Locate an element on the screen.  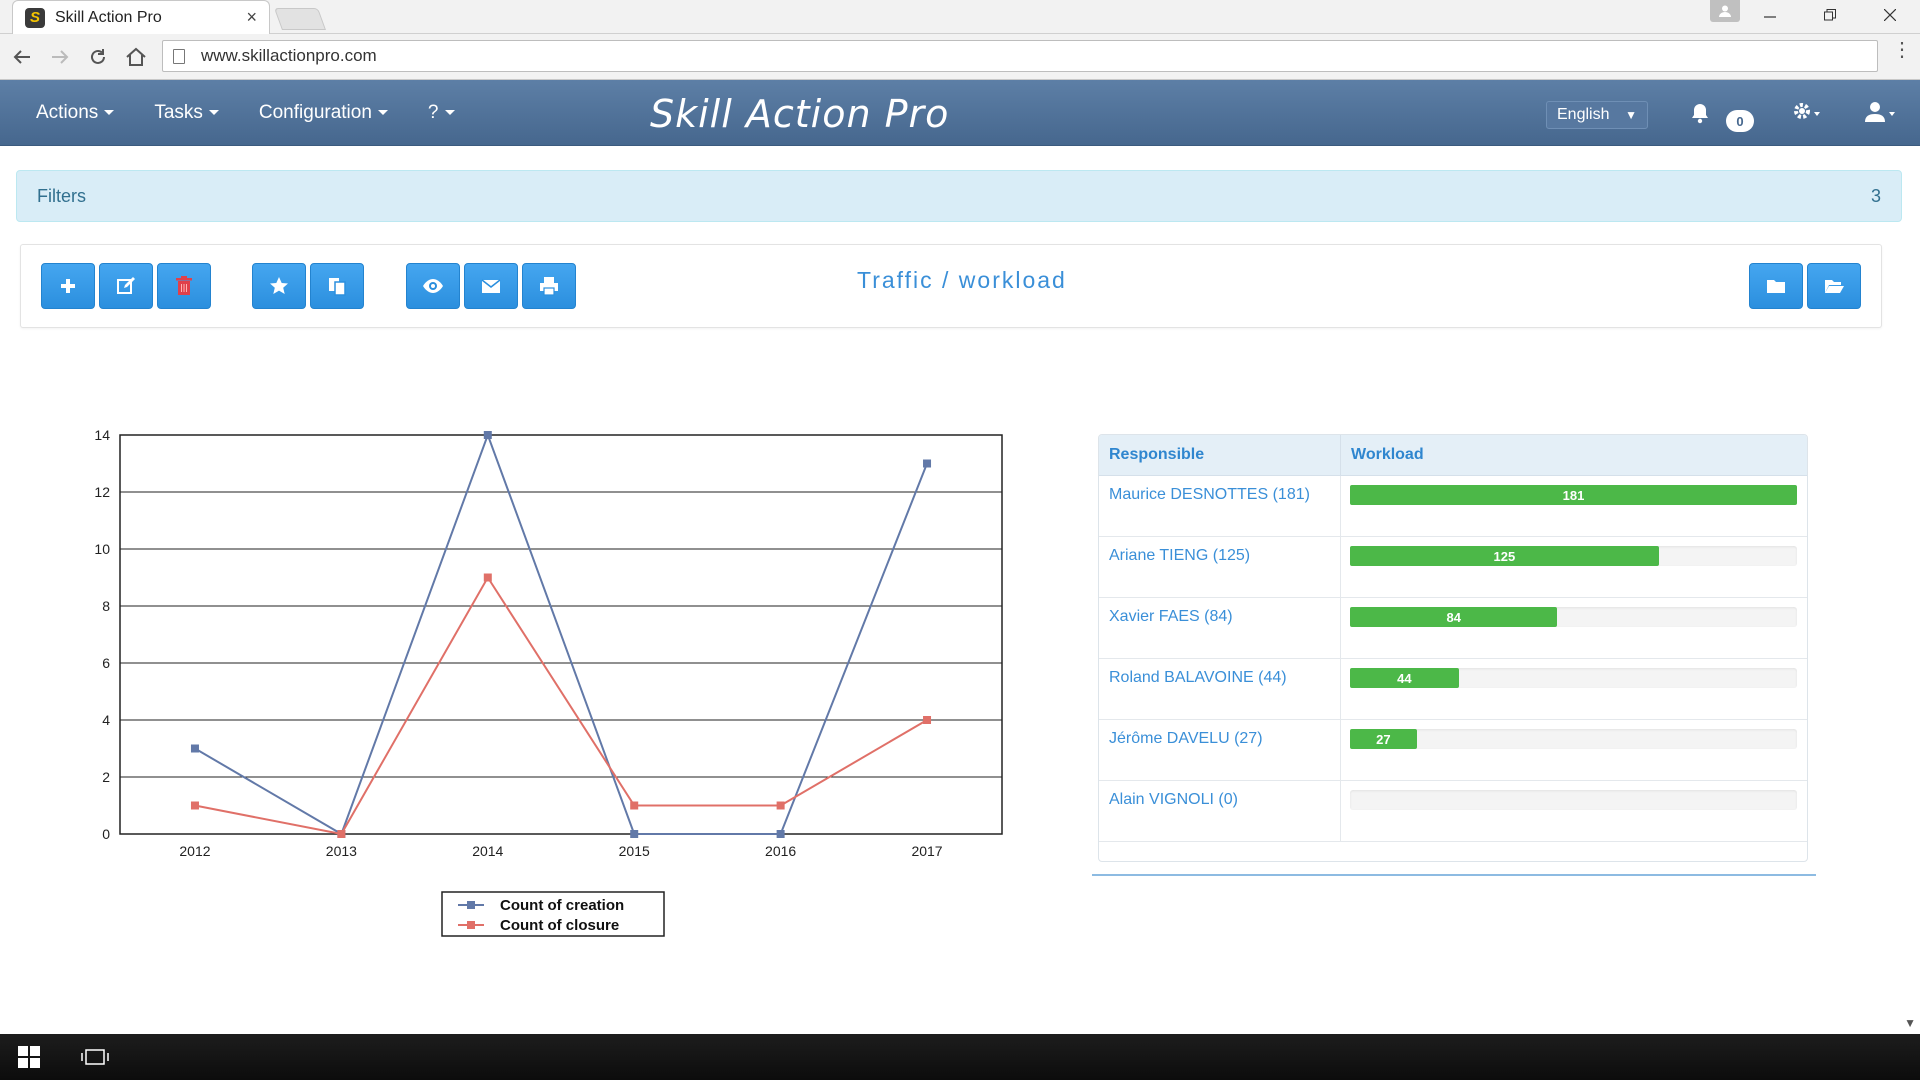
print-button is located at coordinates (549, 286).